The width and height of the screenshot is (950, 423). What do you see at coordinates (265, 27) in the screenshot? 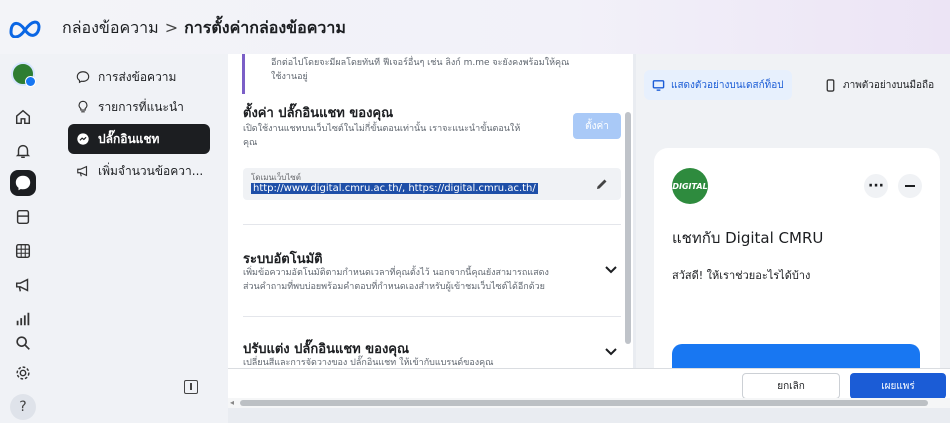
I see `page-title: การตั้งค่ากล่องข้อความ` at bounding box center [265, 27].